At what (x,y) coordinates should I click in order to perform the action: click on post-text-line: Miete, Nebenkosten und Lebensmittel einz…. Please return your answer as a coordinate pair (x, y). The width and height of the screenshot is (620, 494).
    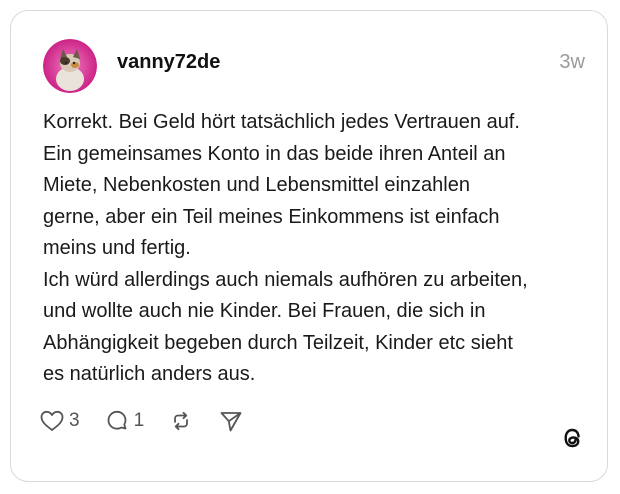
    Looking at the image, I should click on (256, 185).